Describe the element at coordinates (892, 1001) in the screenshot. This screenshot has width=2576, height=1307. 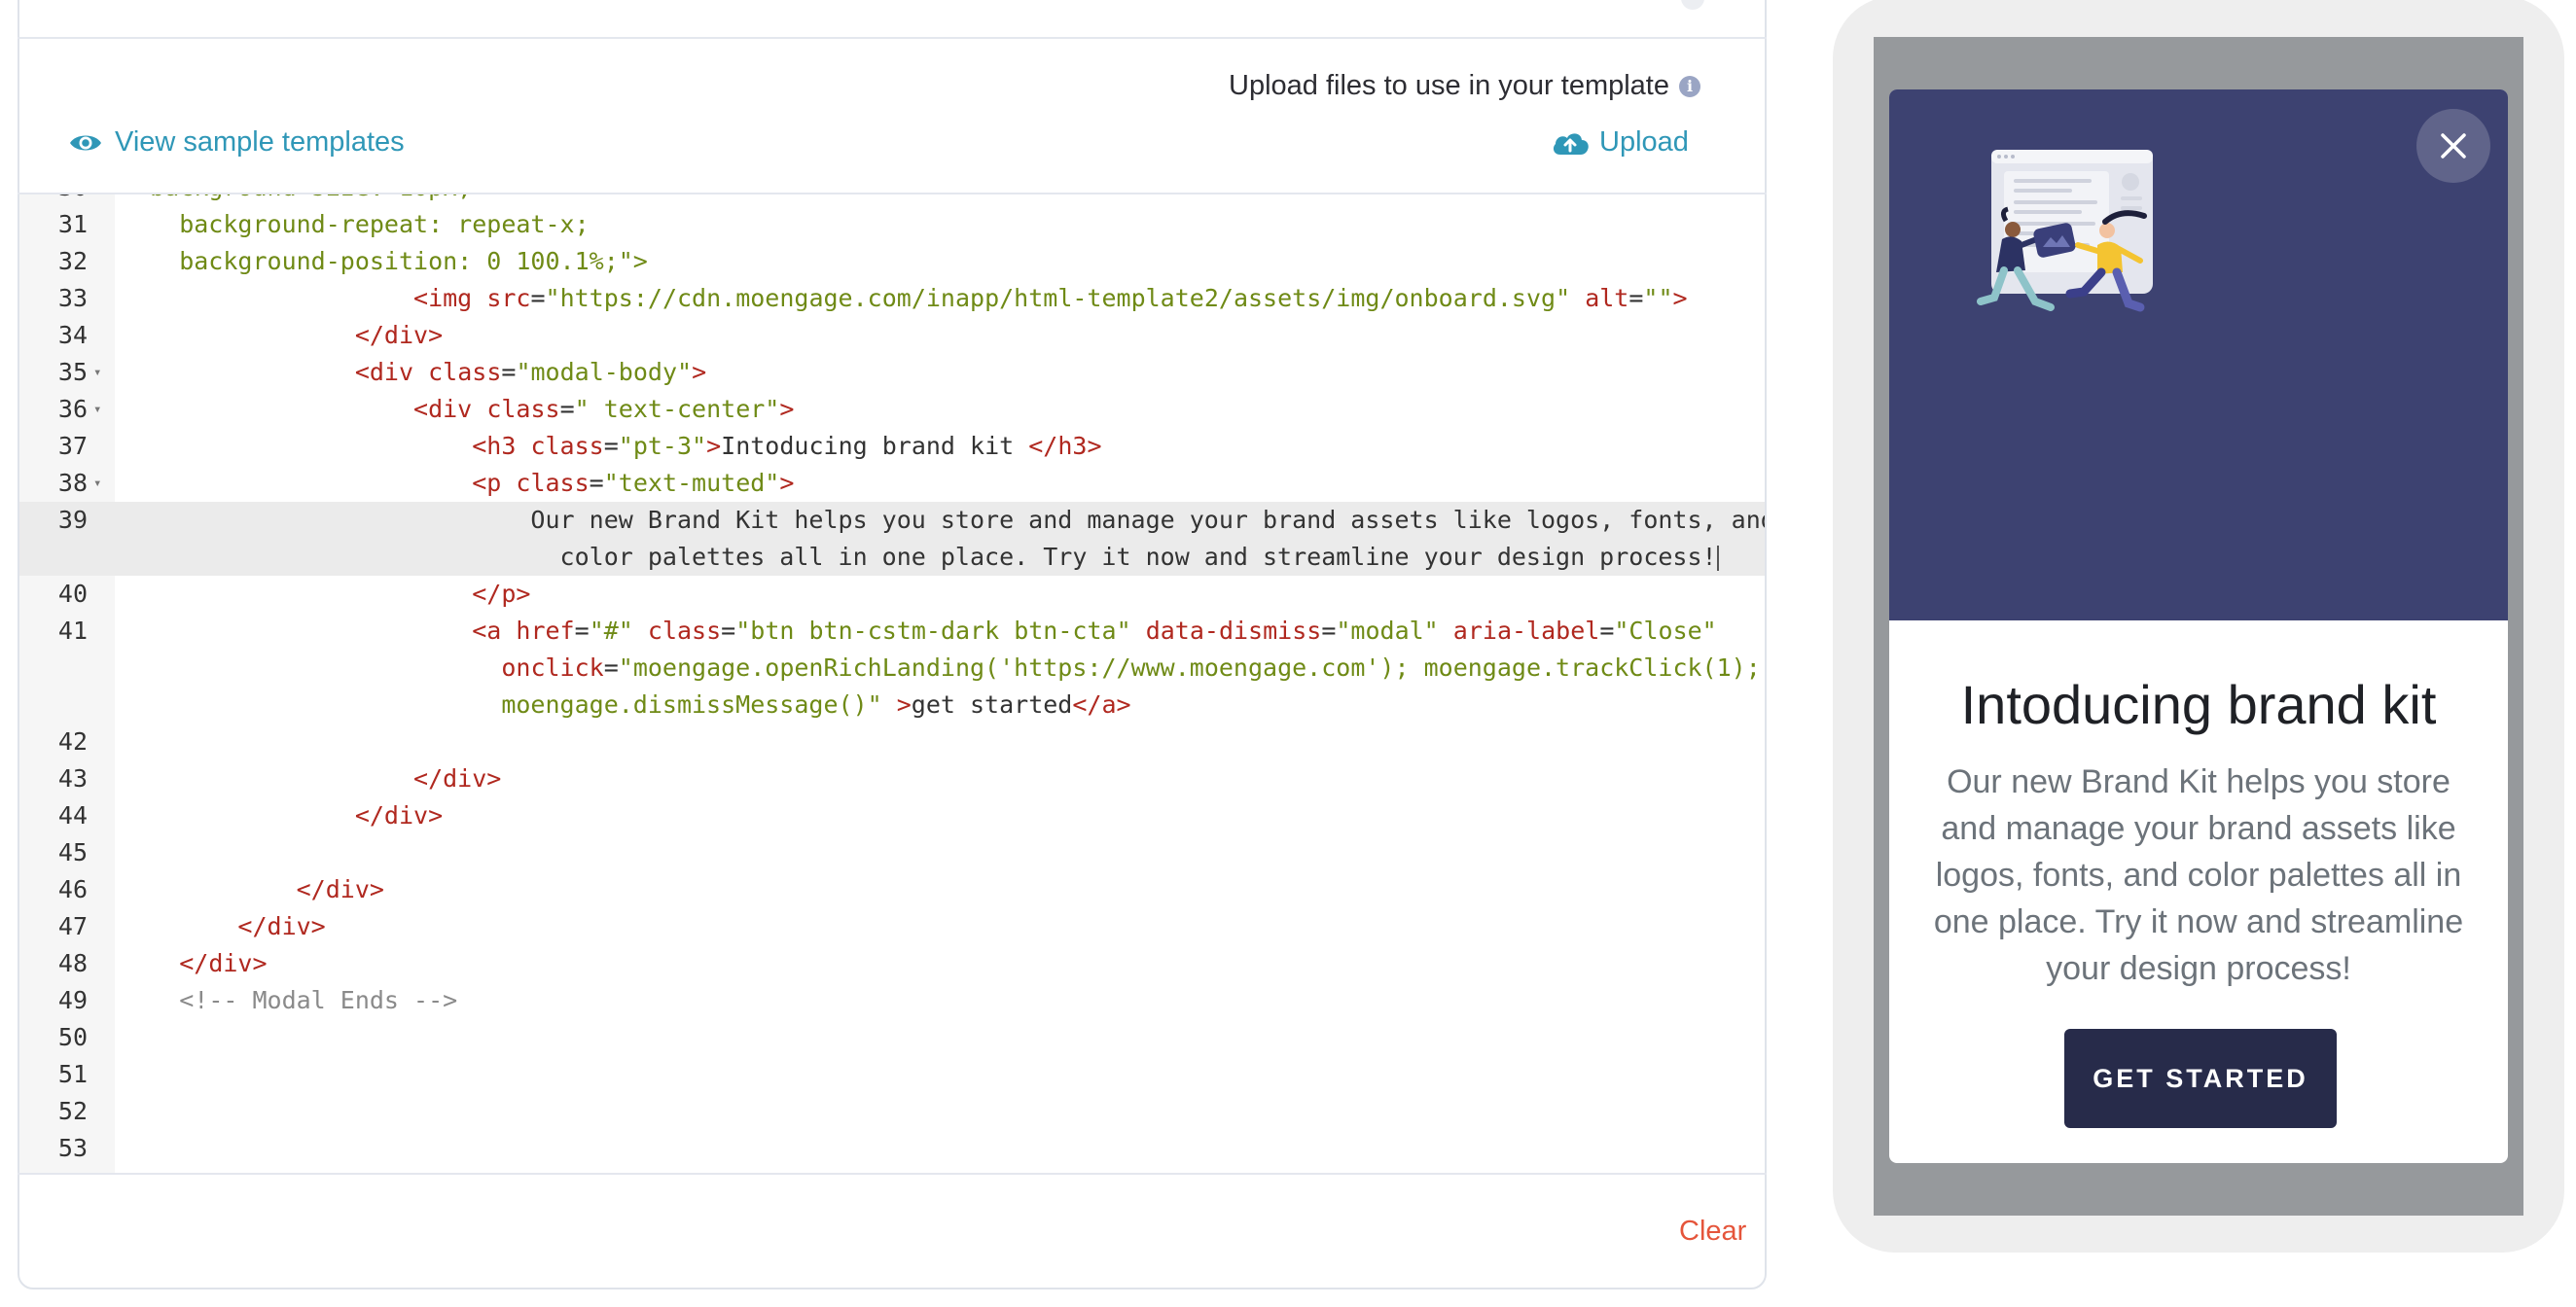
I see `code-line: 49 <!-- Modal Ends -->` at that location.